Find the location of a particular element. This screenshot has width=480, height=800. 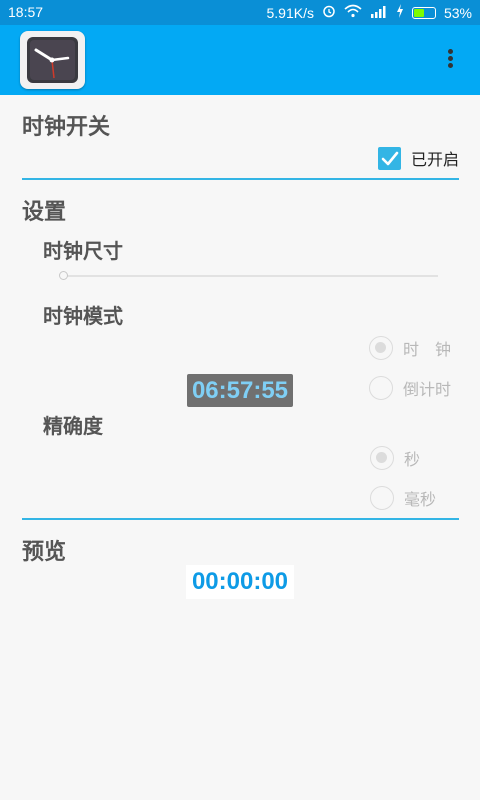

clock-enabled-checkbox: 已开启 is located at coordinates (418, 158).